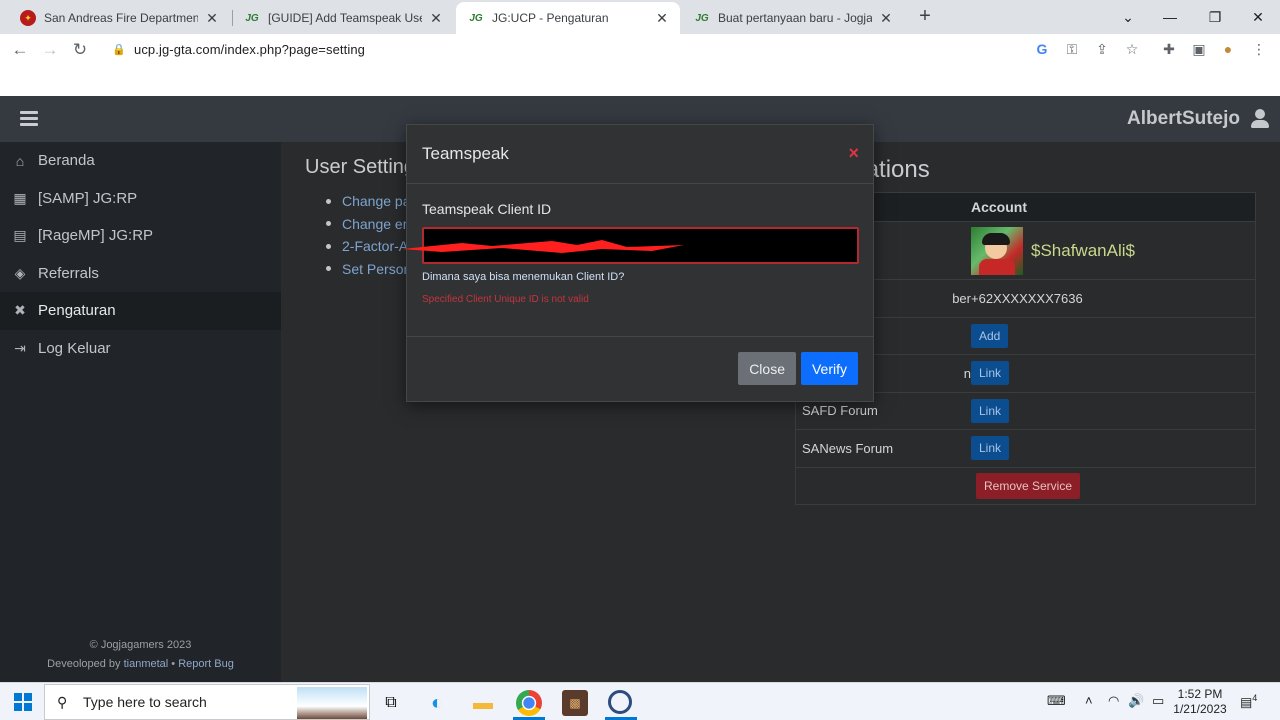 The image size is (1280, 720). I want to click on share-icon: ⇪, so click(1102, 49).